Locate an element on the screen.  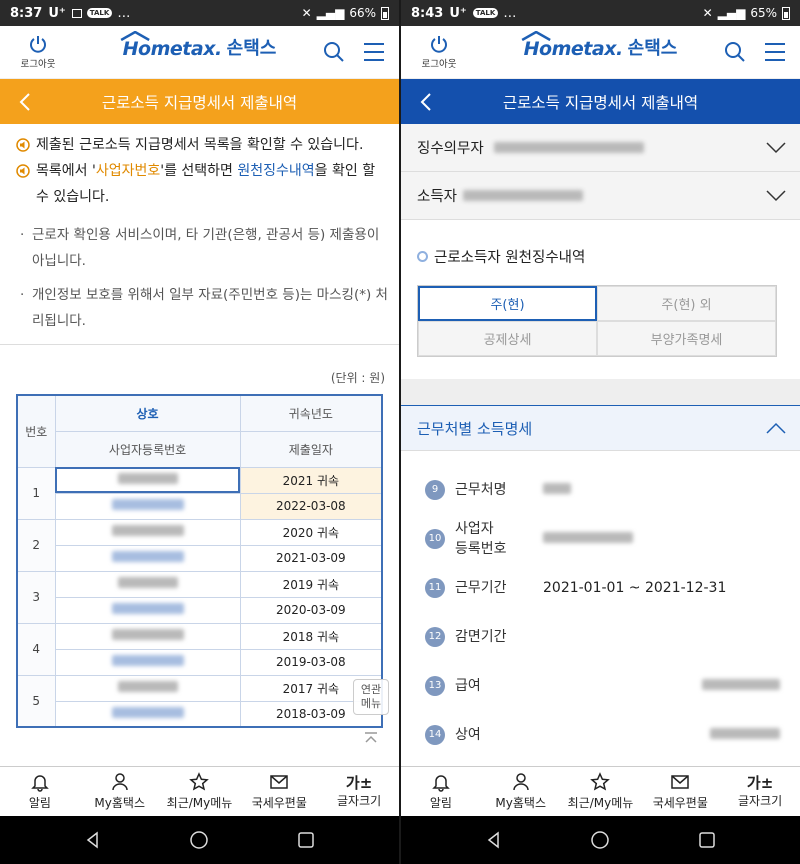
detail-value: 2021-01-01 ~ 2021-12-31 is located at coordinates (635, 587).